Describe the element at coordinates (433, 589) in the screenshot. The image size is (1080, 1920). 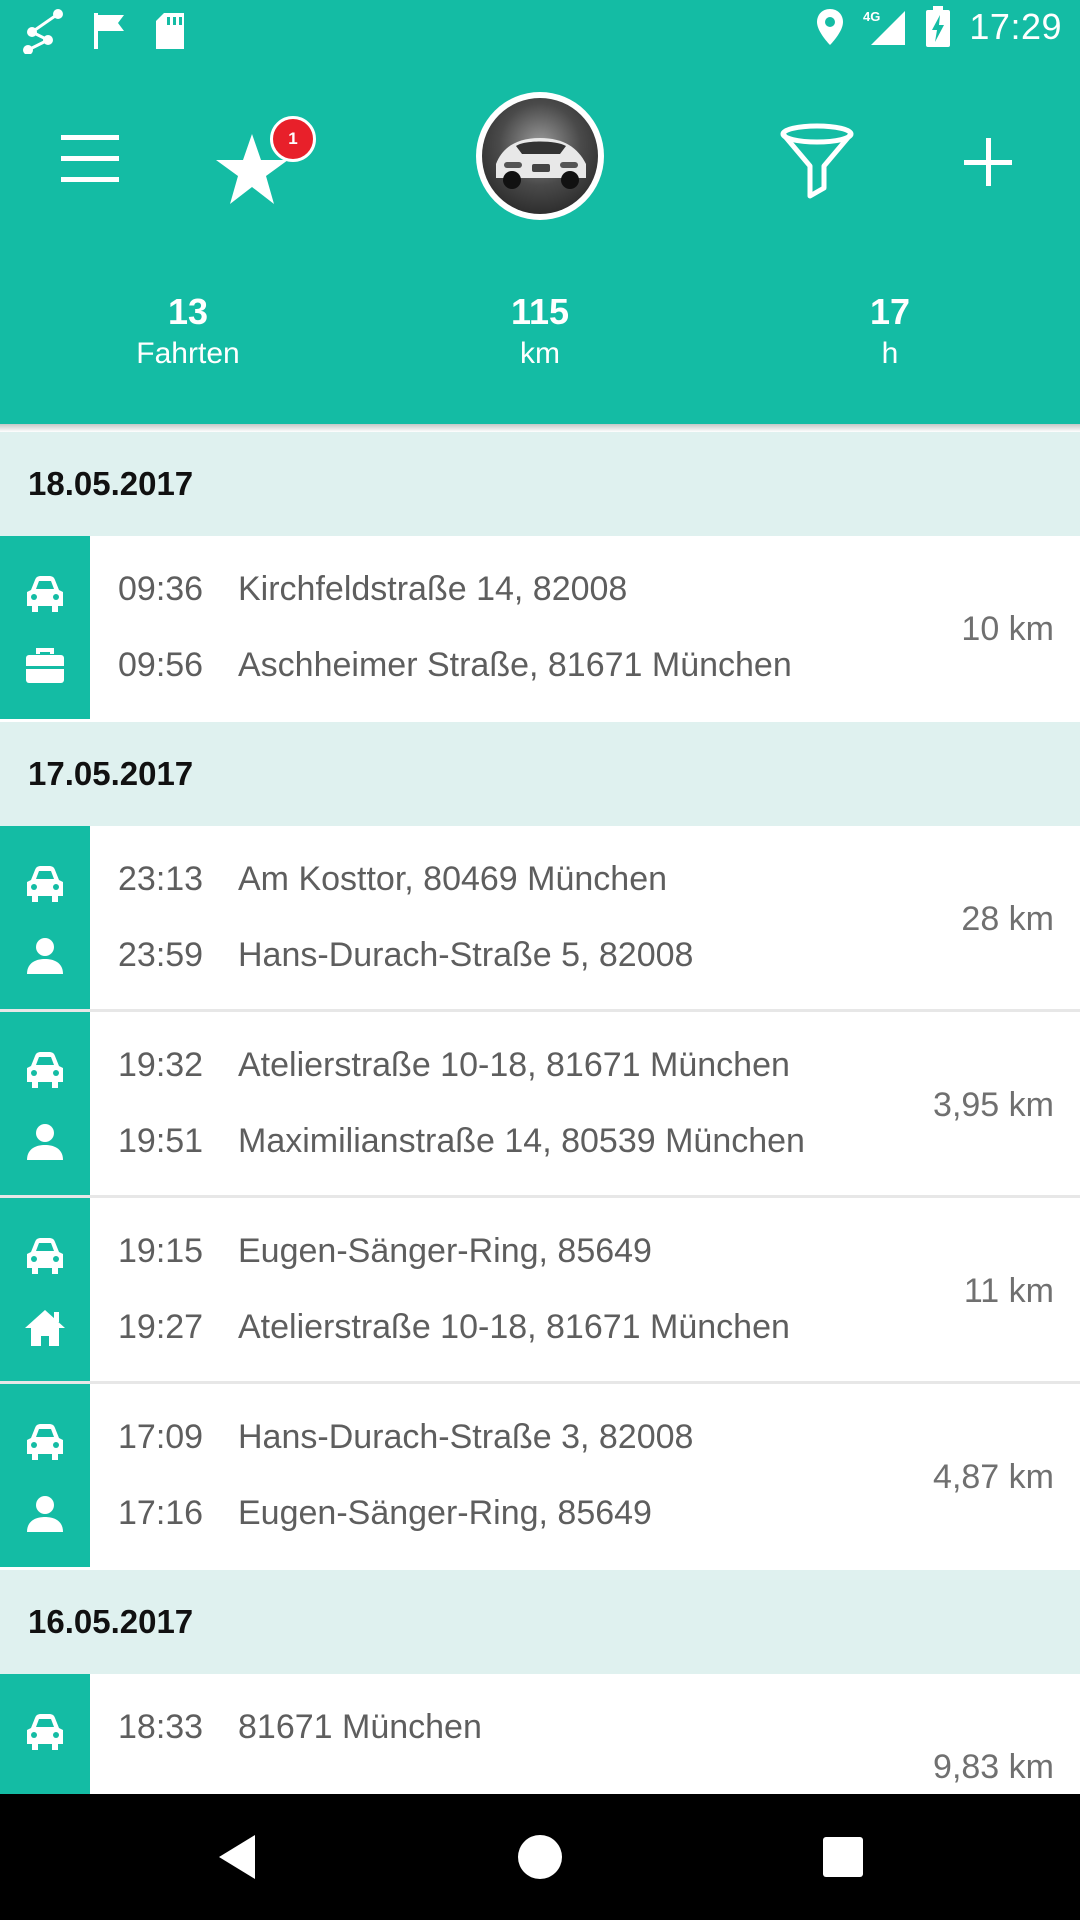
I see `trip-start-address: Kirchfeldstraße 14, 82008` at that location.